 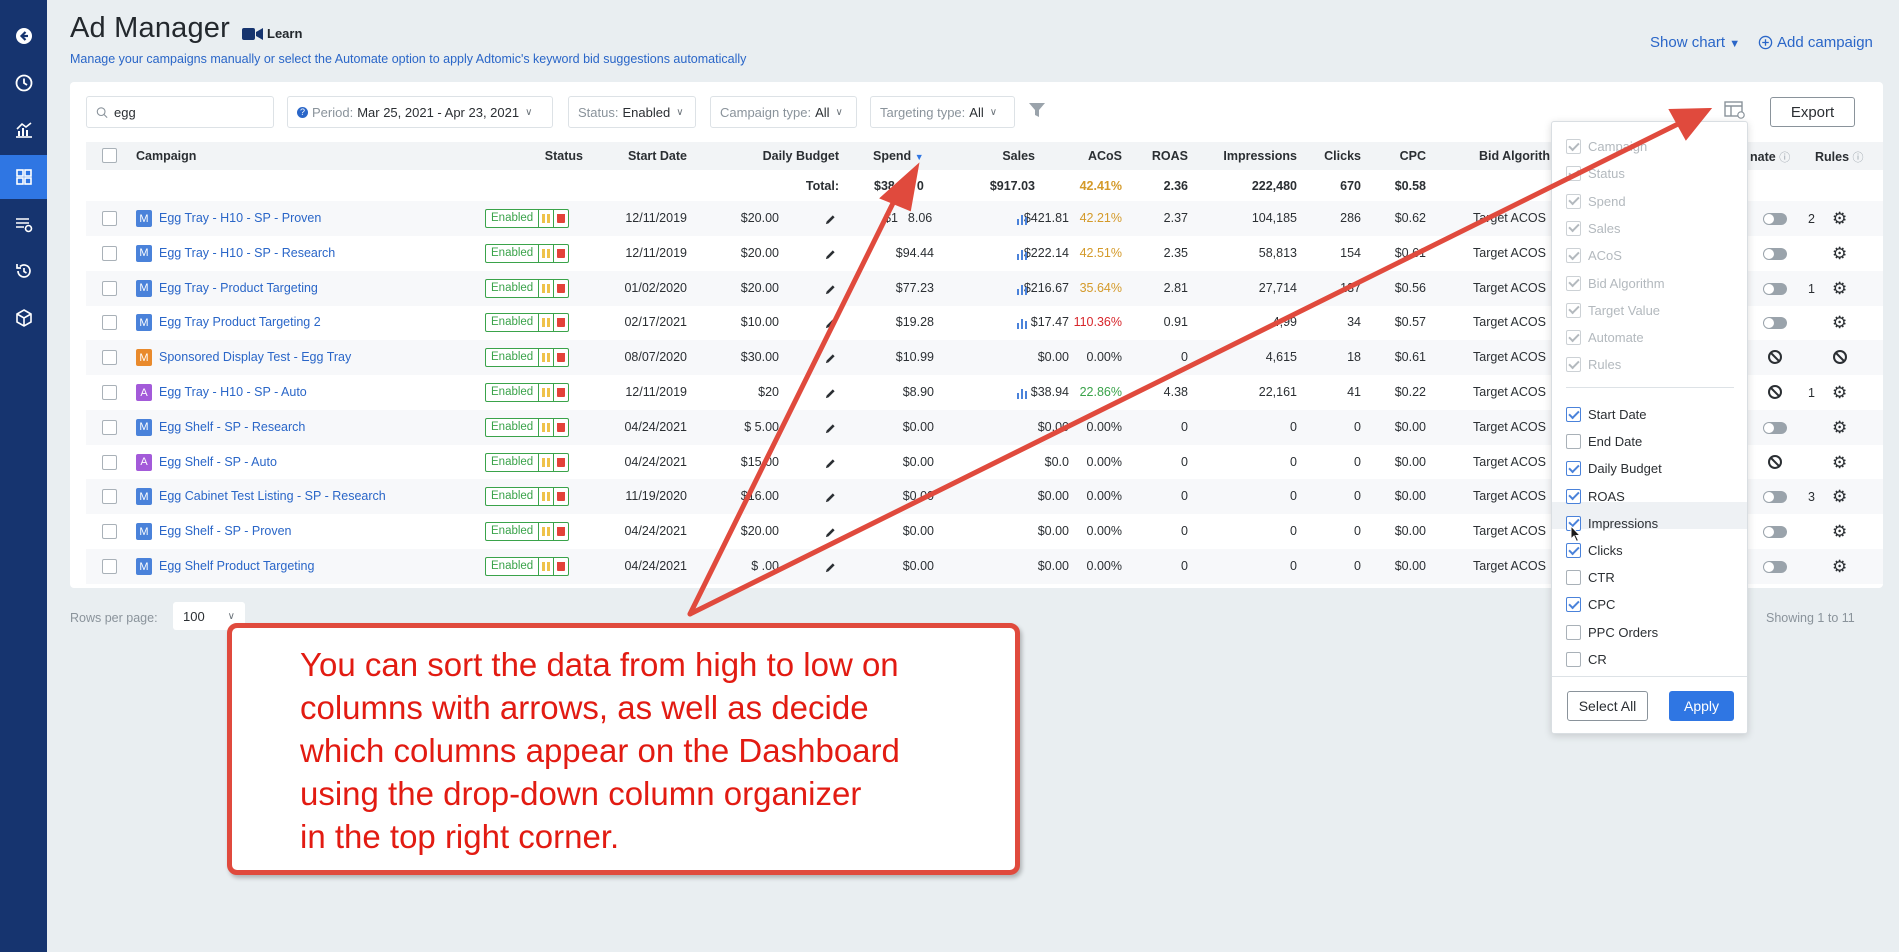 I want to click on show-chart-button: Show chart ▼, so click(x=1695, y=42).